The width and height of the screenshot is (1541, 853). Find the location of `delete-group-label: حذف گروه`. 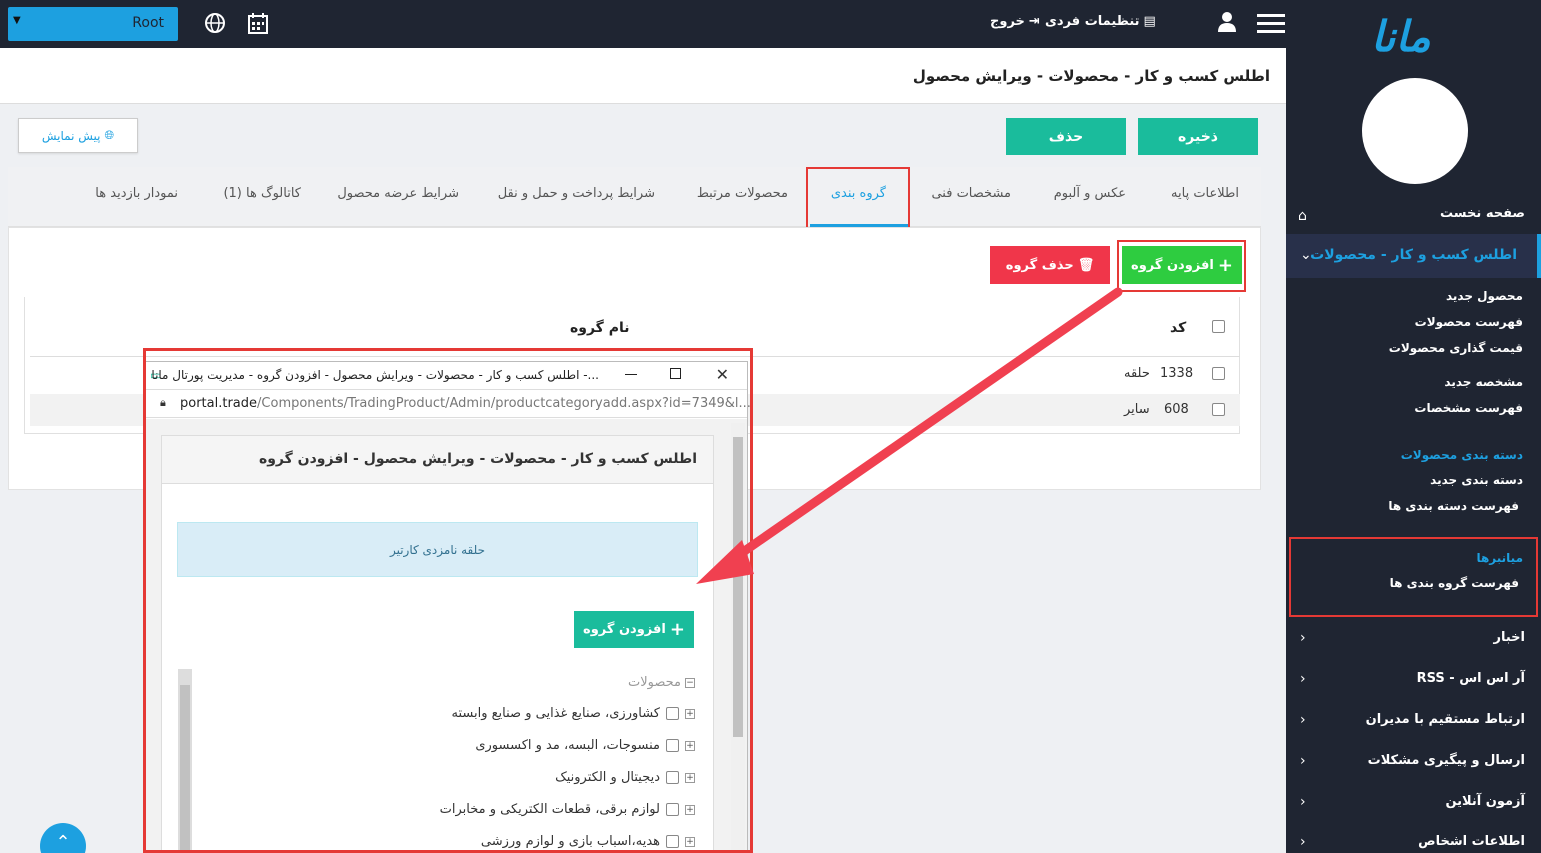

delete-group-label: حذف گروه is located at coordinates (1039, 265).